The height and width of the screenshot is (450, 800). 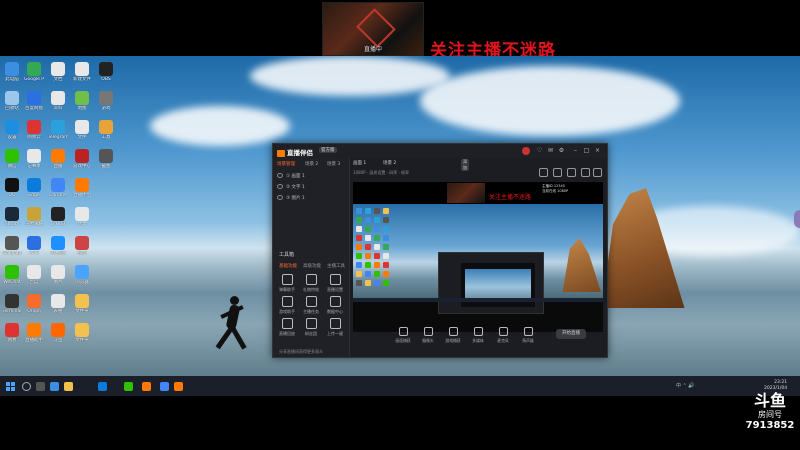 What do you see at coordinates (543, 172) in the screenshot?
I see `layout-icon` at bounding box center [543, 172].